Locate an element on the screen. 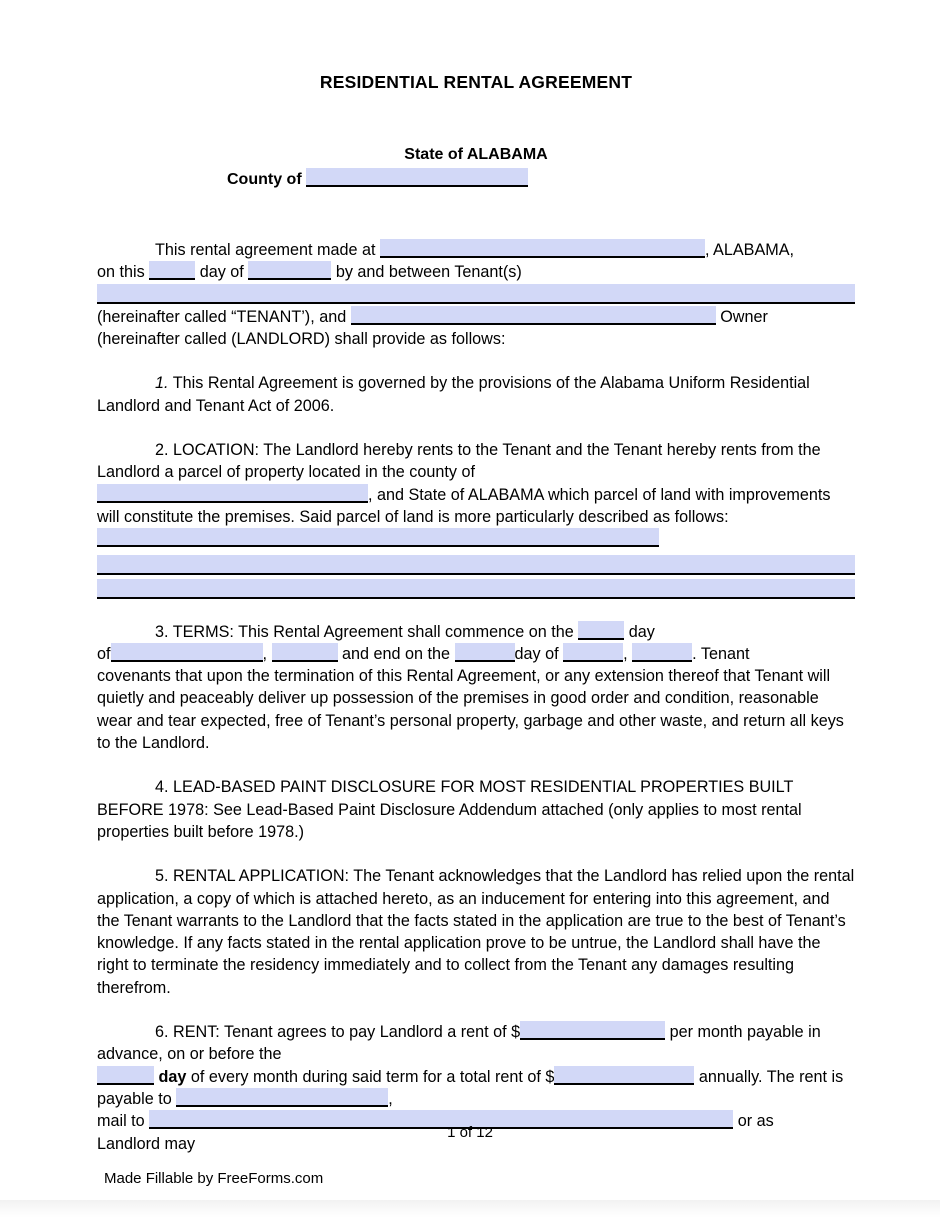 The height and width of the screenshot is (1218, 940). intro-line3-text-a: (hereinafter called “TENANT’), and is located at coordinates (222, 316).